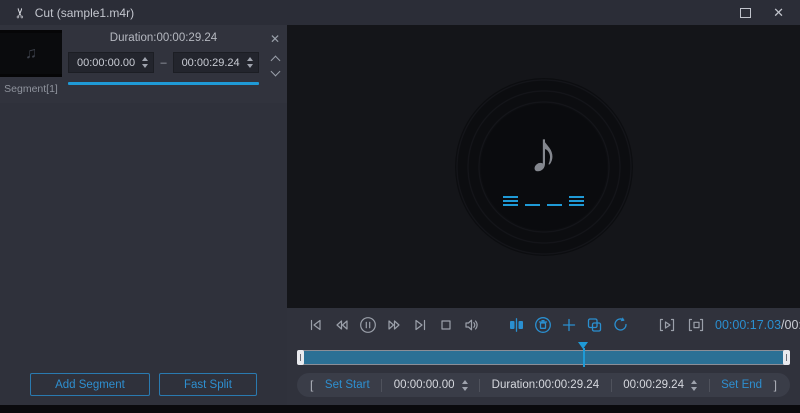 Image resolution: width=800 pixels, height=413 pixels. I want to click on segment-start-input: 00:00:00.00, so click(111, 62).